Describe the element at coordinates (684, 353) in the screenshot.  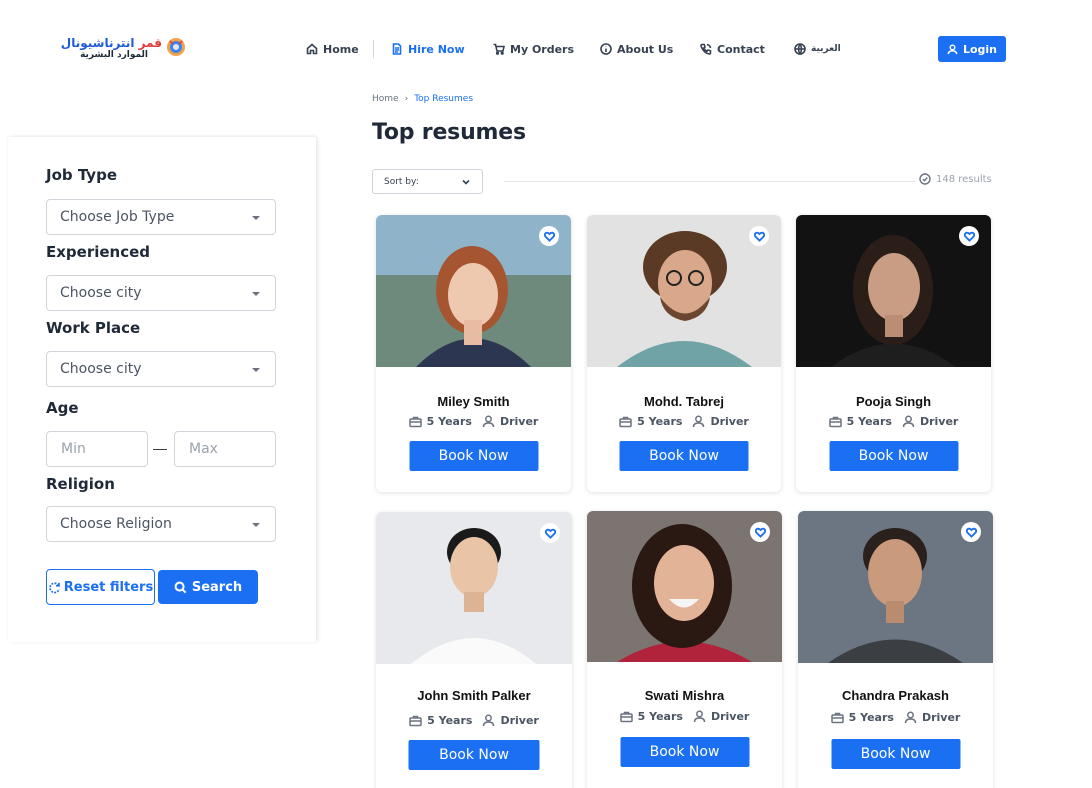
I see `resume-card: Mohd. Tabrej 5 Years Driver Book Now` at that location.